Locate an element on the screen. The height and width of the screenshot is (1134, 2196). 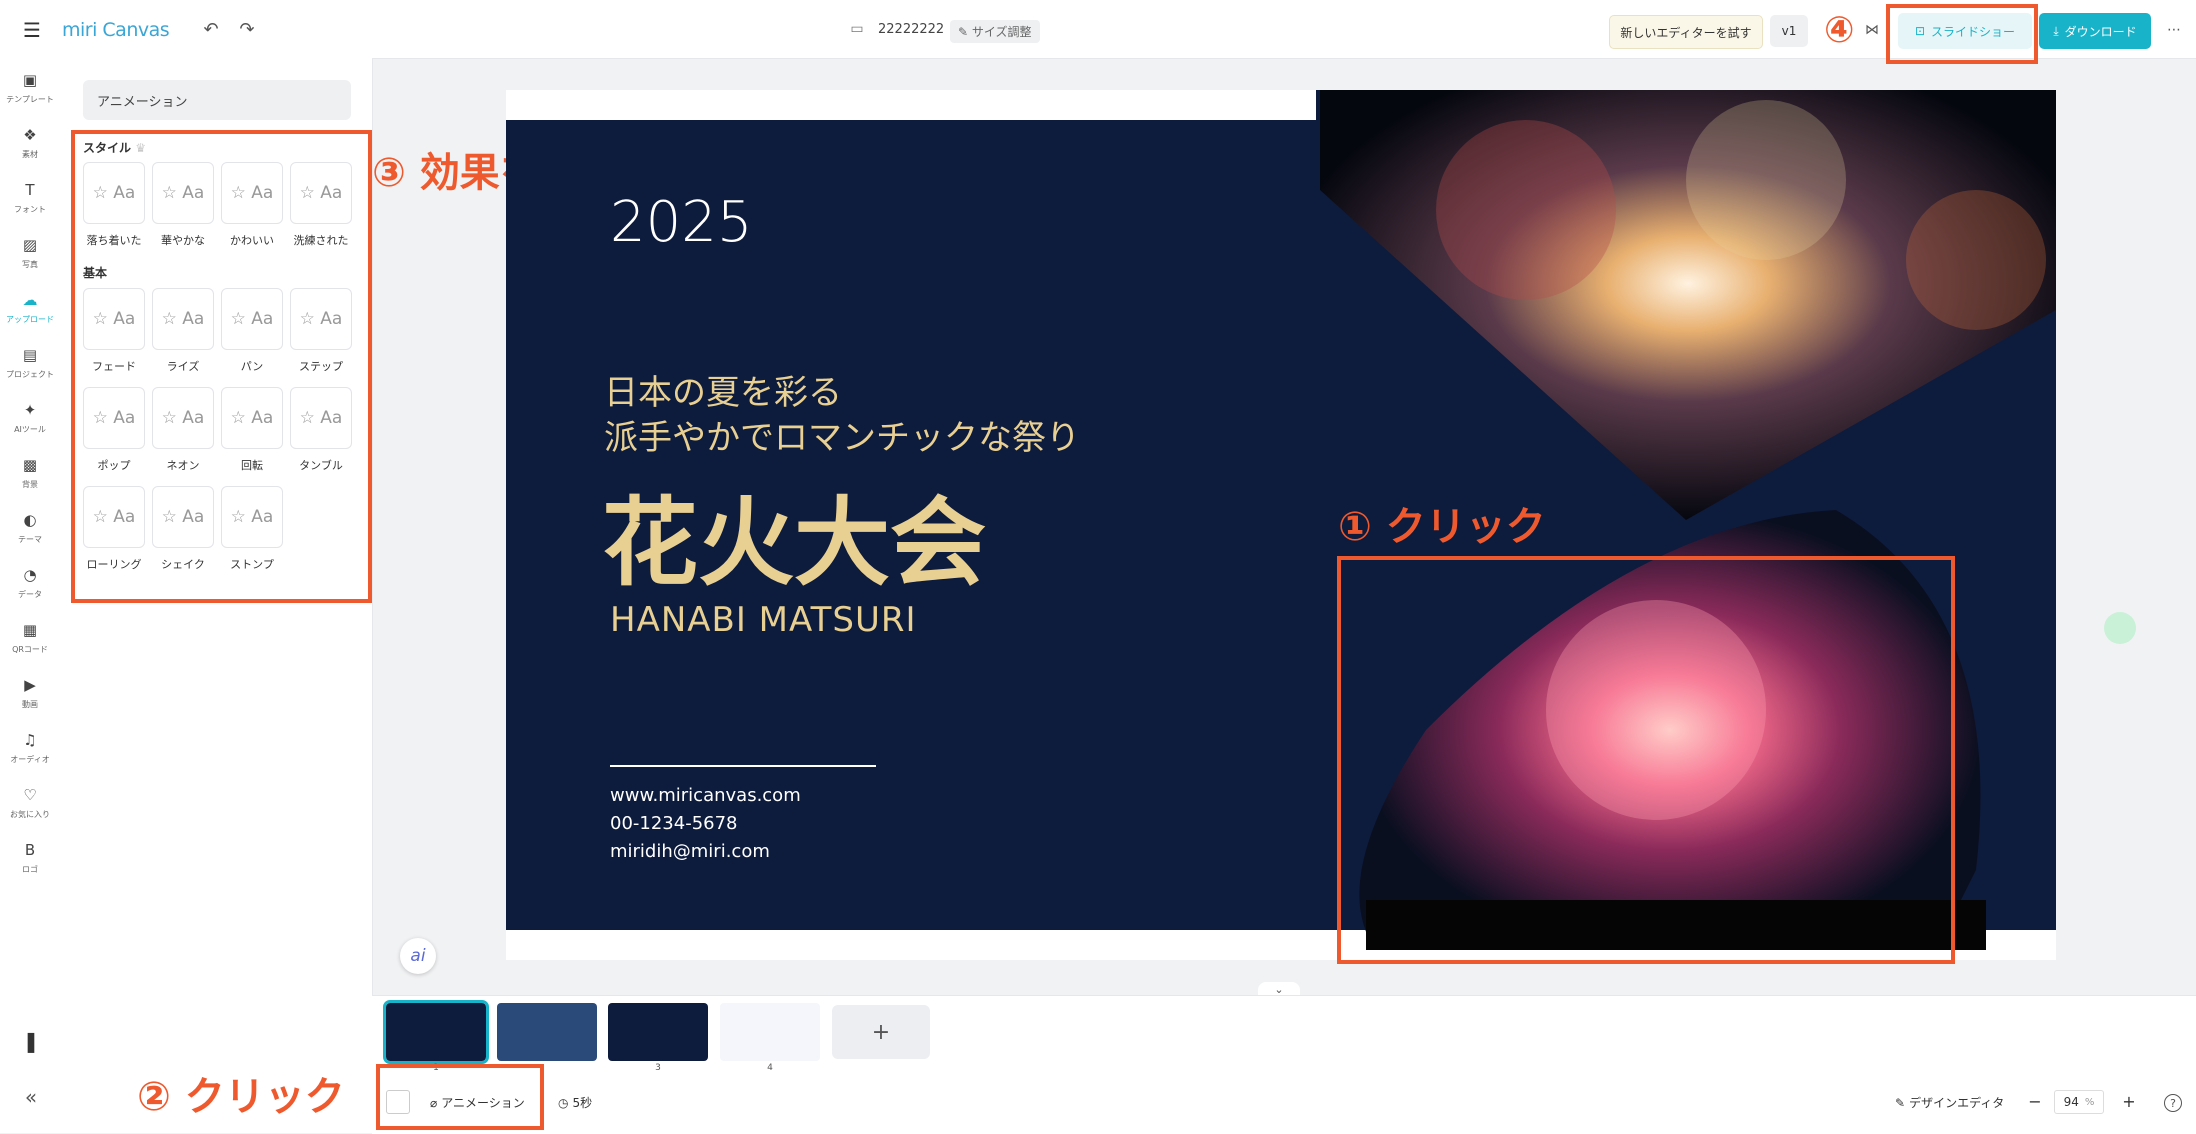
bookmark-icon: ❚ is located at coordinates (31, 1041).